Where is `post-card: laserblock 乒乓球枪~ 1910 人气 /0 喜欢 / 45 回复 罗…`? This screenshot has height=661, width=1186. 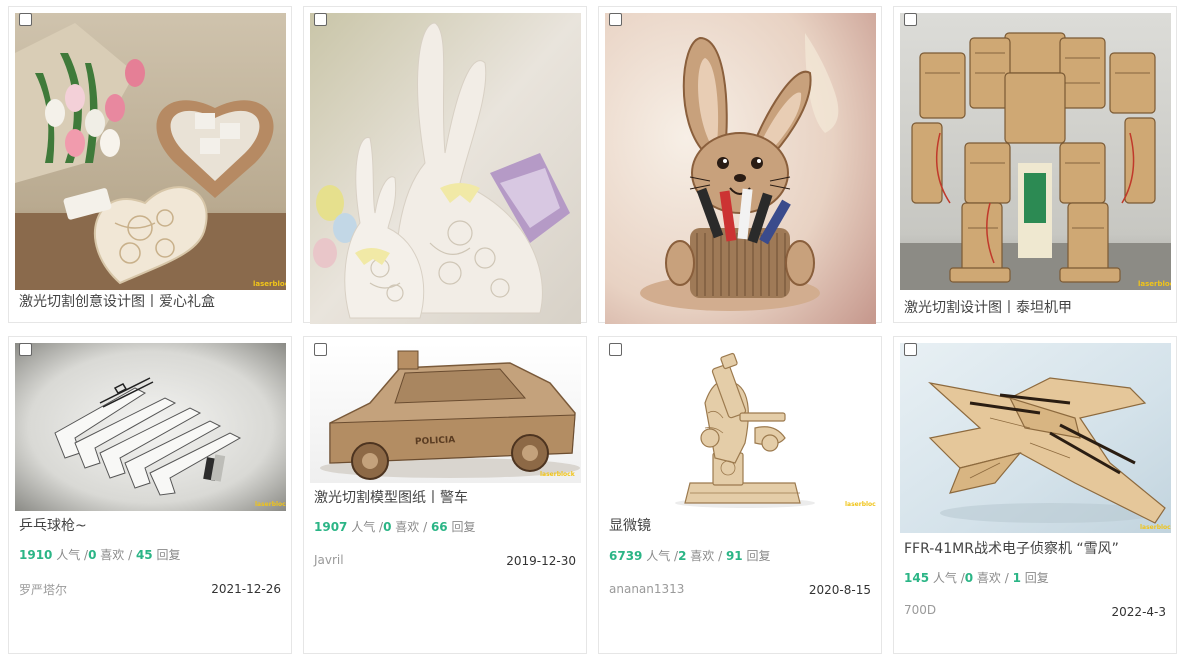 post-card: laserblock 乒乓球枪~ 1910 人气 /0 喜欢 / 45 回复 罗… is located at coordinates (150, 495).